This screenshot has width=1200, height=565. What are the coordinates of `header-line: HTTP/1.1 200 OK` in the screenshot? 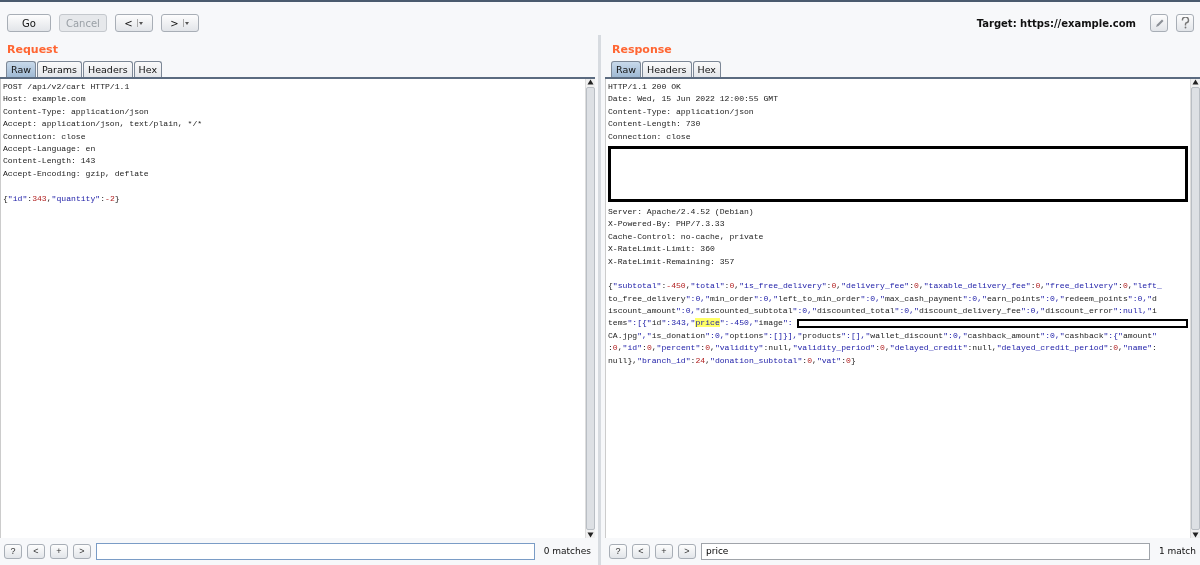 It's located at (644, 87).